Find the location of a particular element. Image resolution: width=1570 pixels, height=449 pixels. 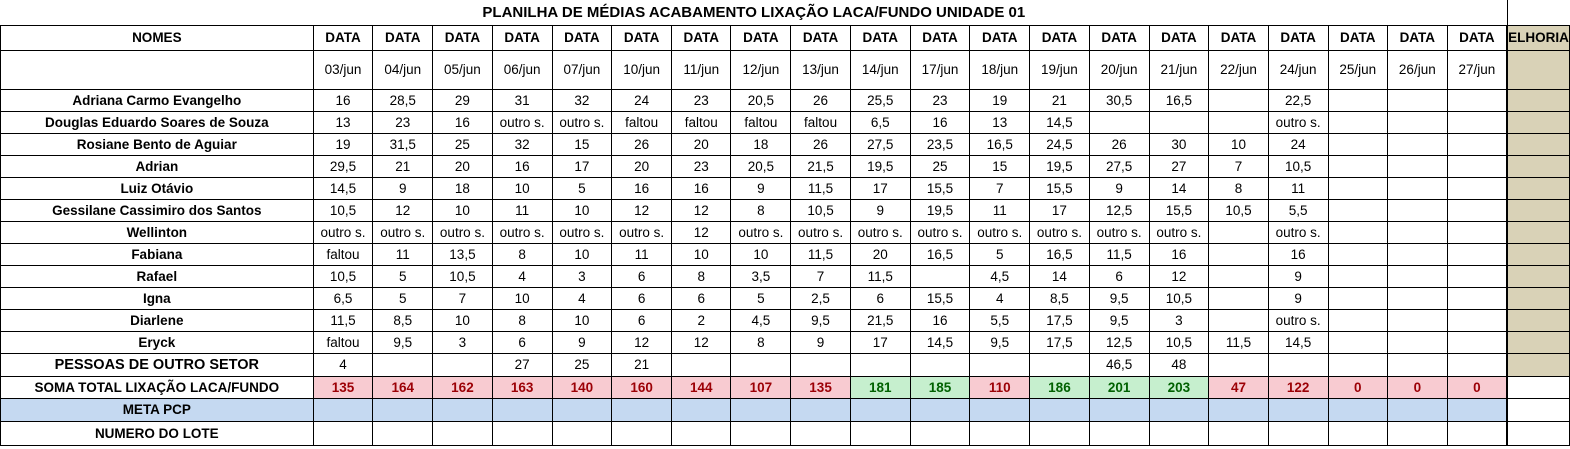

value-cell: 9,5 is located at coordinates (820, 320).